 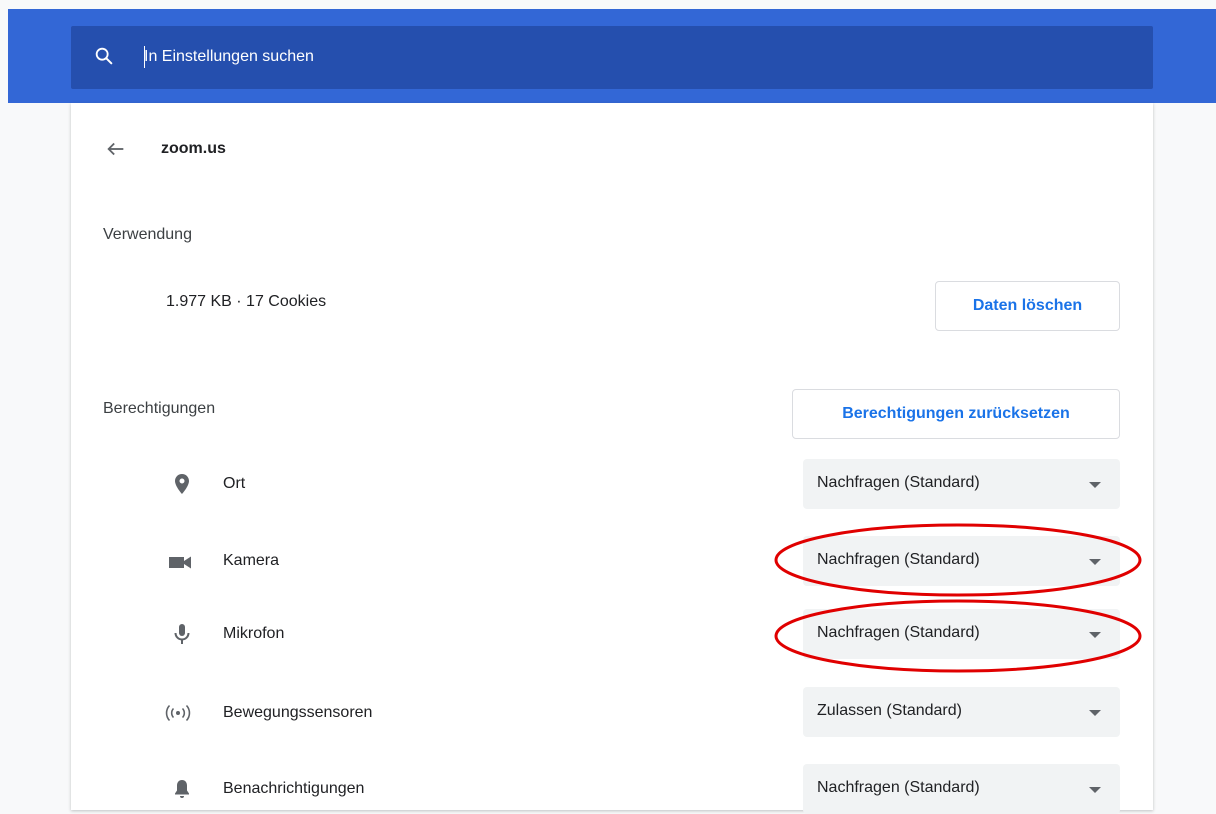 What do you see at coordinates (182, 789) in the screenshot?
I see `notification-bell-icon` at bounding box center [182, 789].